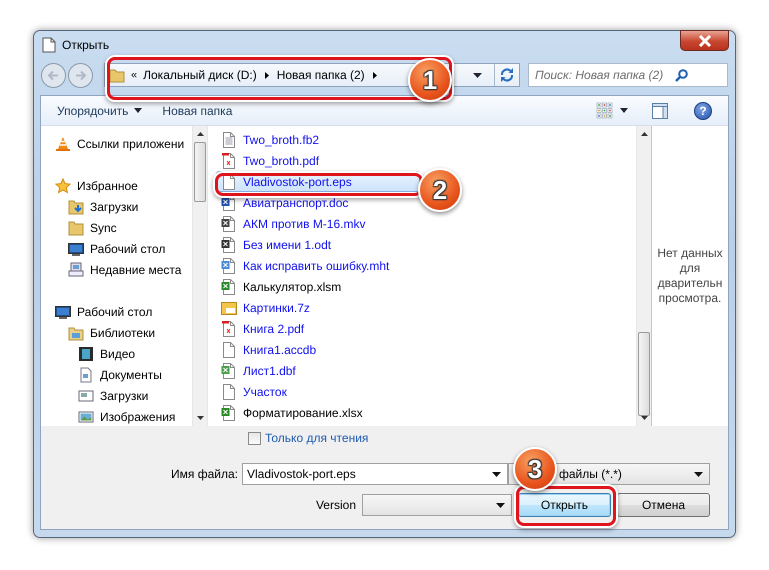 This screenshot has width=769, height=570. I want to click on organize-button: Упорядочить, so click(99, 110).